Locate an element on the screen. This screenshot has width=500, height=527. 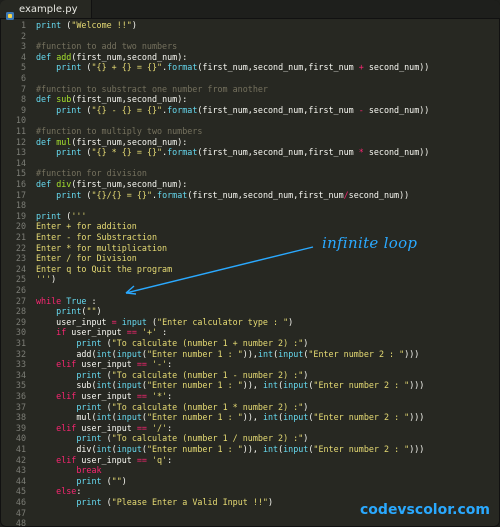
line-number: 33 is located at coordinates (20, 364).